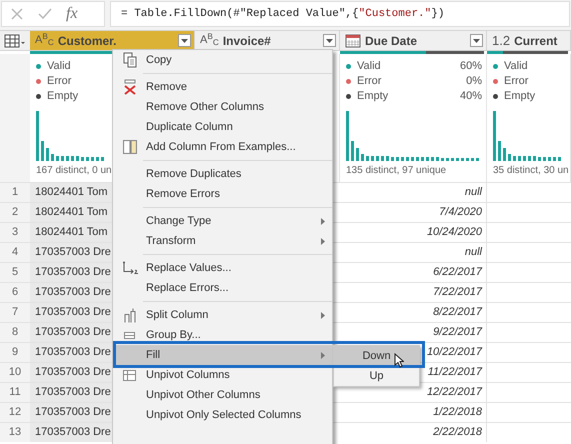 This screenshot has width=571, height=444. What do you see at coordinates (222, 87) in the screenshot?
I see `menu-item: Remove` at bounding box center [222, 87].